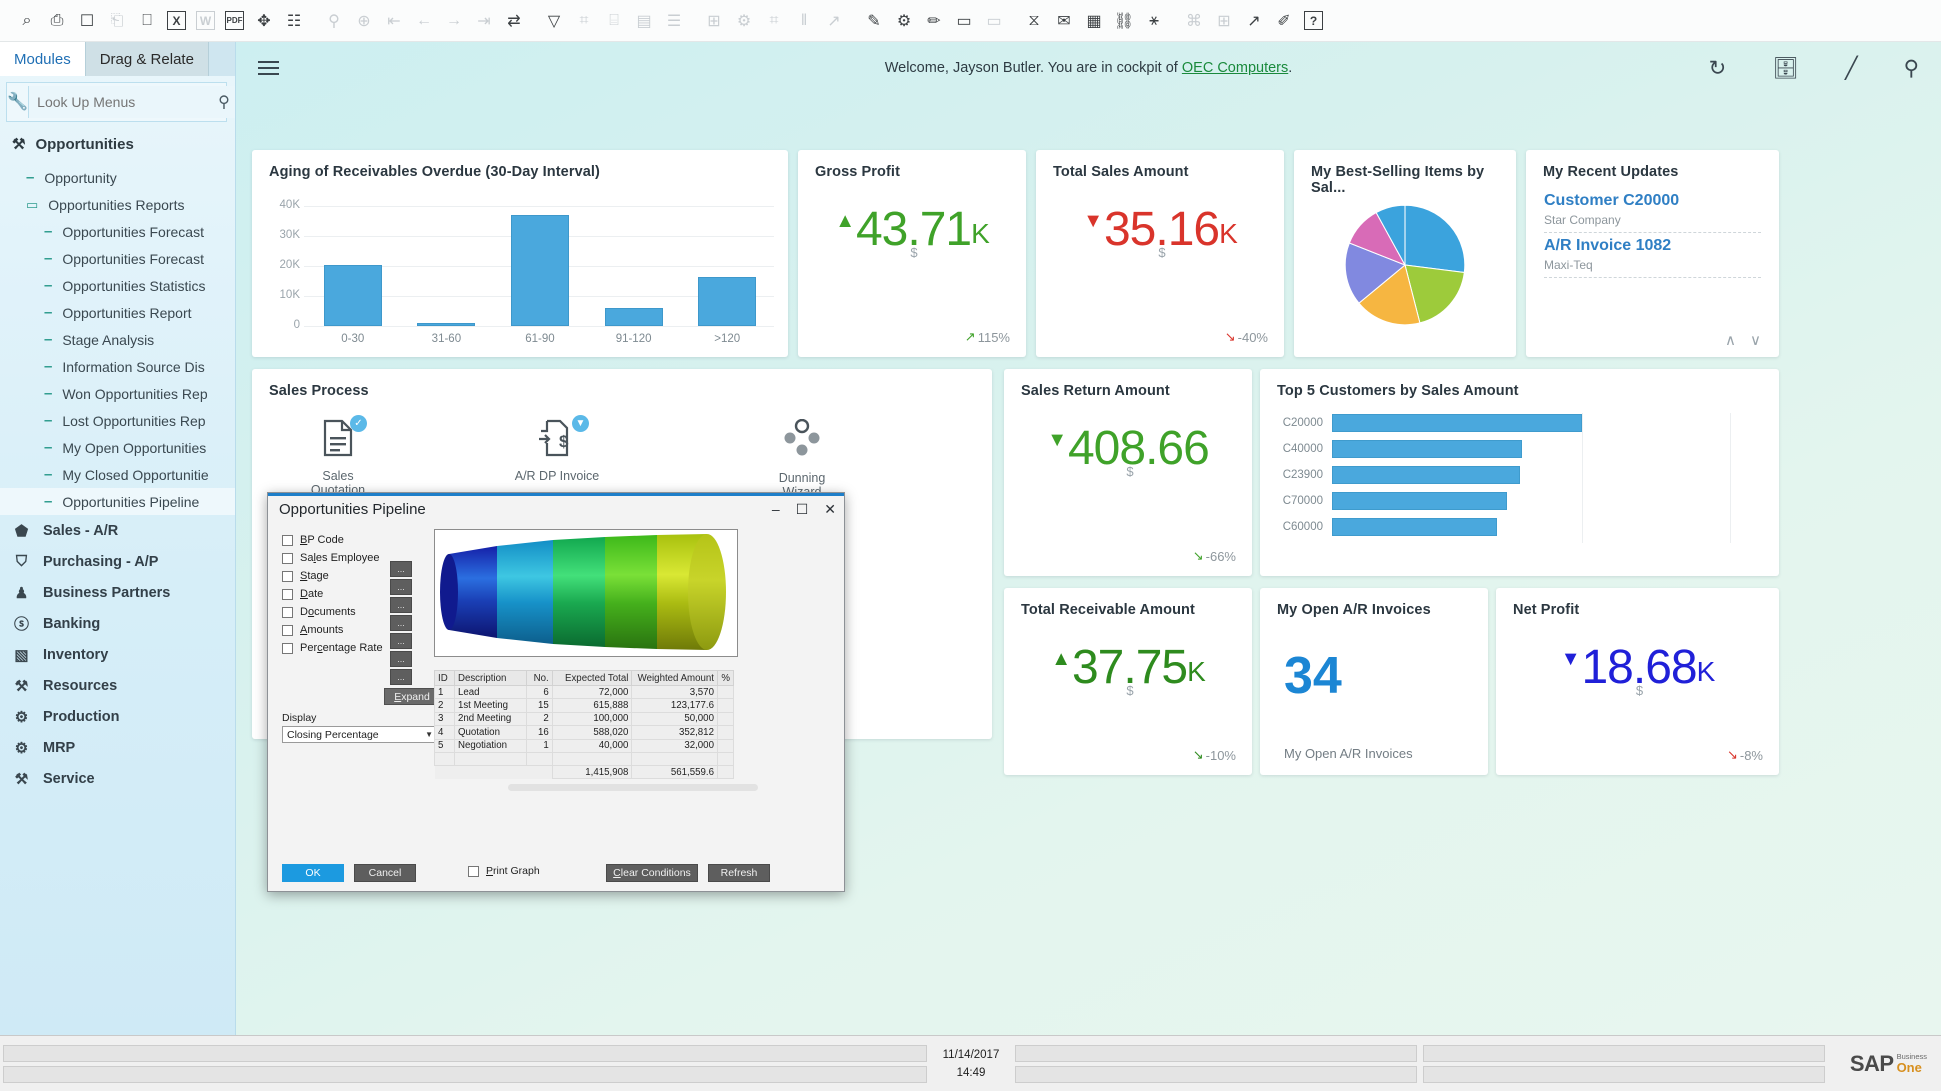  Describe the element at coordinates (117, 623) in the screenshot. I see `sidebar-item-banking: ⓢ Banking` at that location.